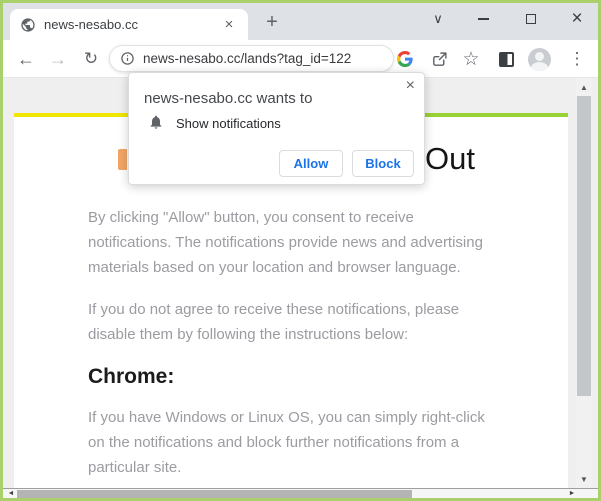 The image size is (601, 501). I want to click on hidden-heading-image-sliver, so click(122, 159).